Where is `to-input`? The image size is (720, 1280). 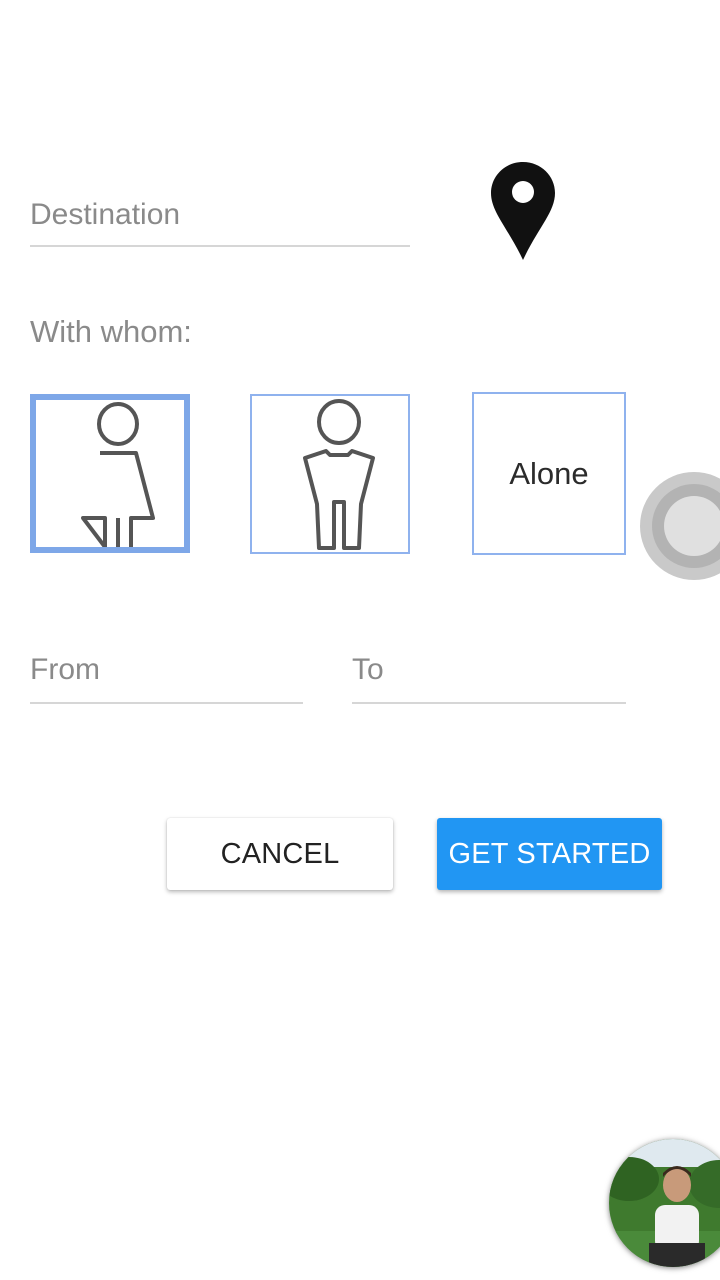
to-input is located at coordinates (489, 670).